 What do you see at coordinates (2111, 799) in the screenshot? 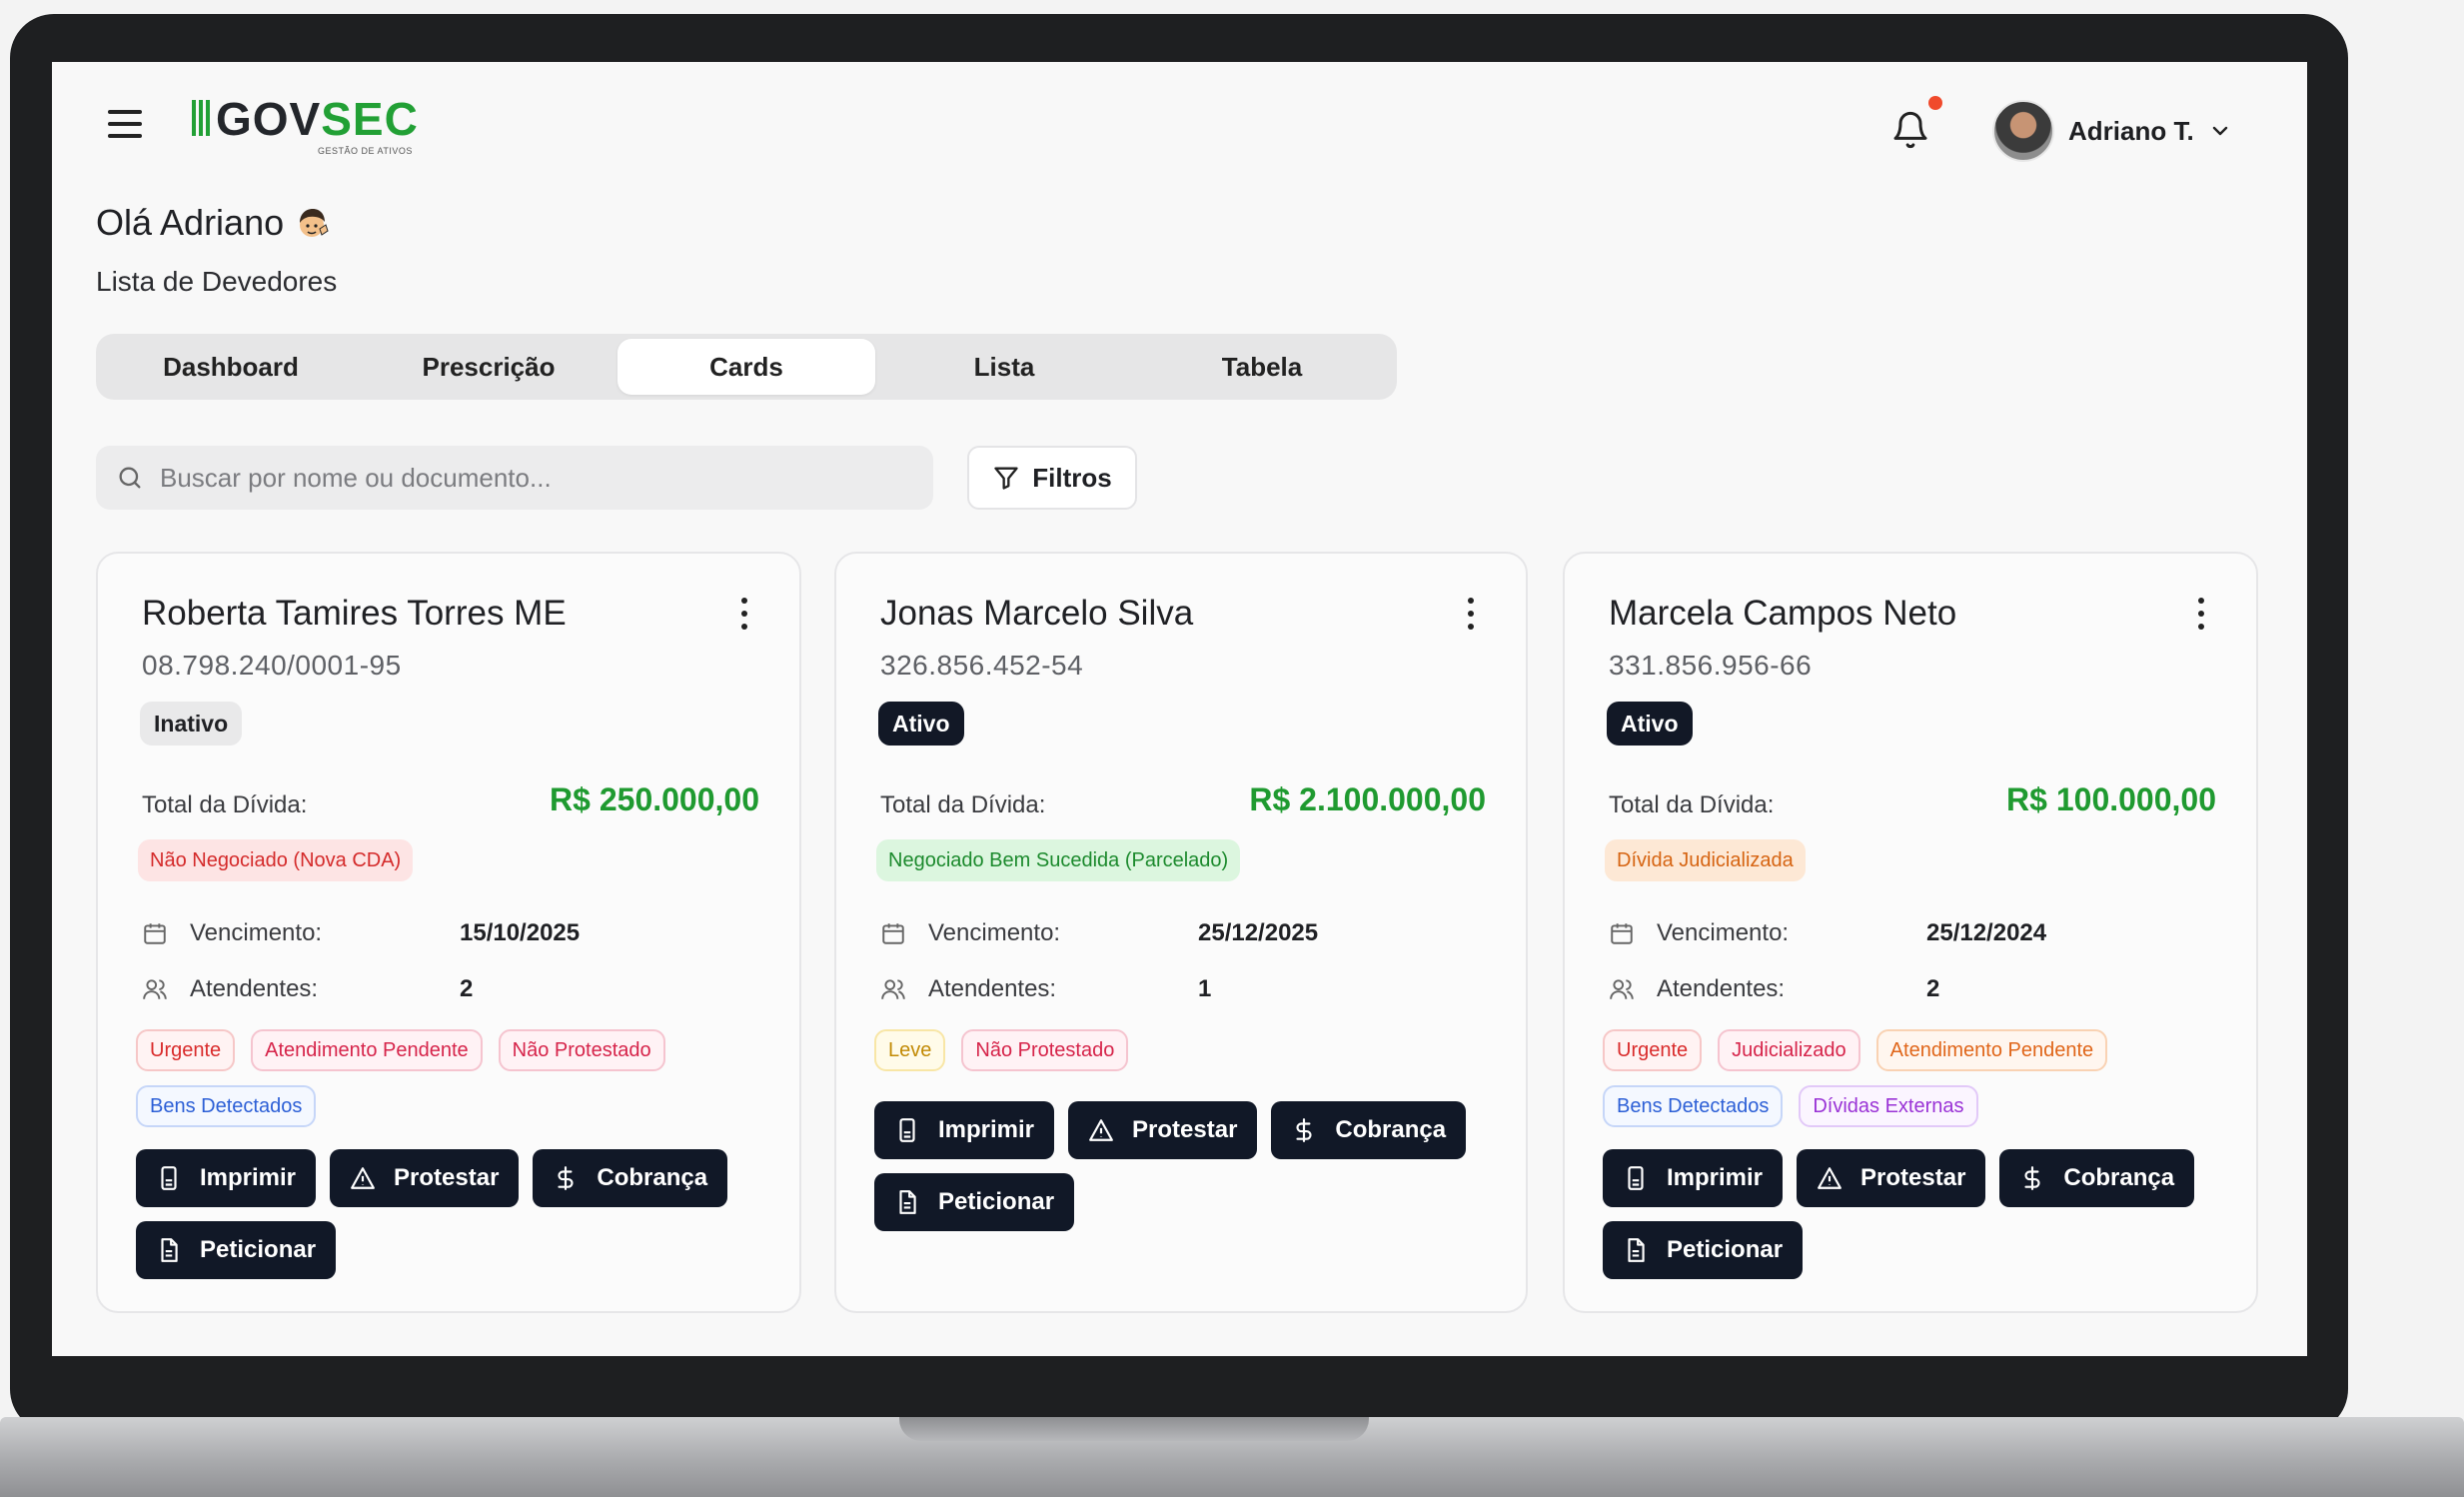
I see `total-value: R$ 100.000,00` at bounding box center [2111, 799].